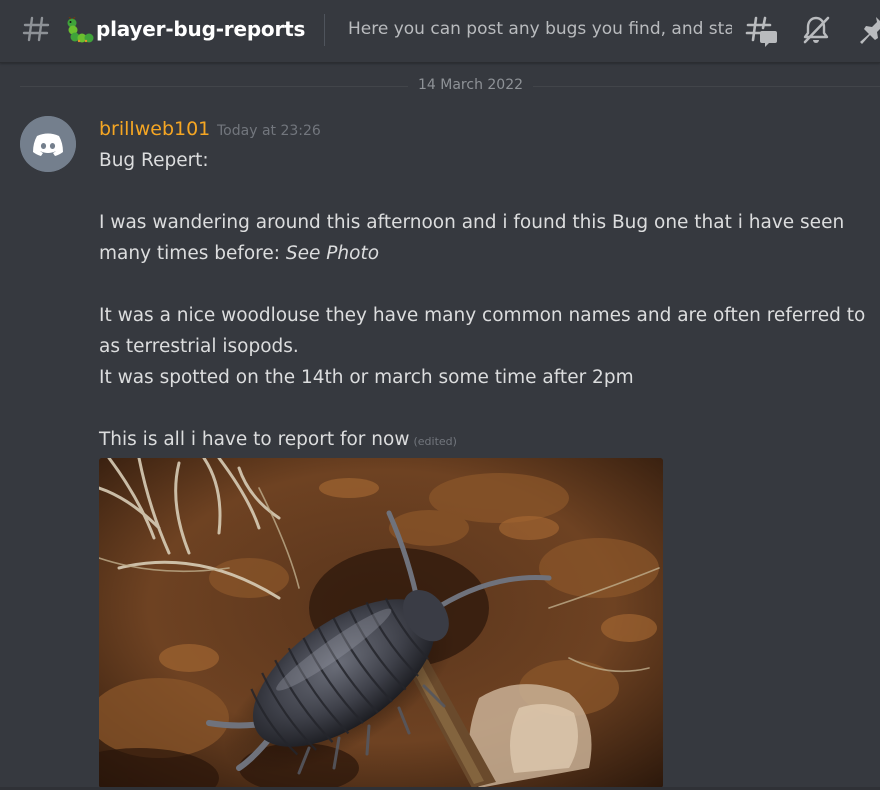 The height and width of the screenshot is (790, 880). What do you see at coordinates (200, 29) in the screenshot?
I see `channel-name: player-bug-reports` at bounding box center [200, 29].